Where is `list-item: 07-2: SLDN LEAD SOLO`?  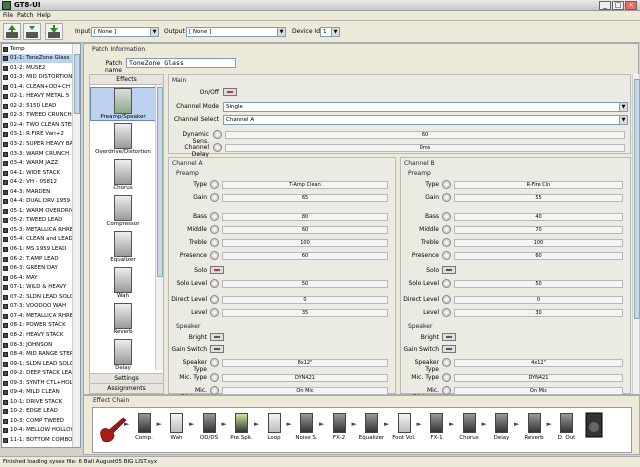
list-item: 07-2: SLDN LEAD SOLO is located at coordinates (38, 297).